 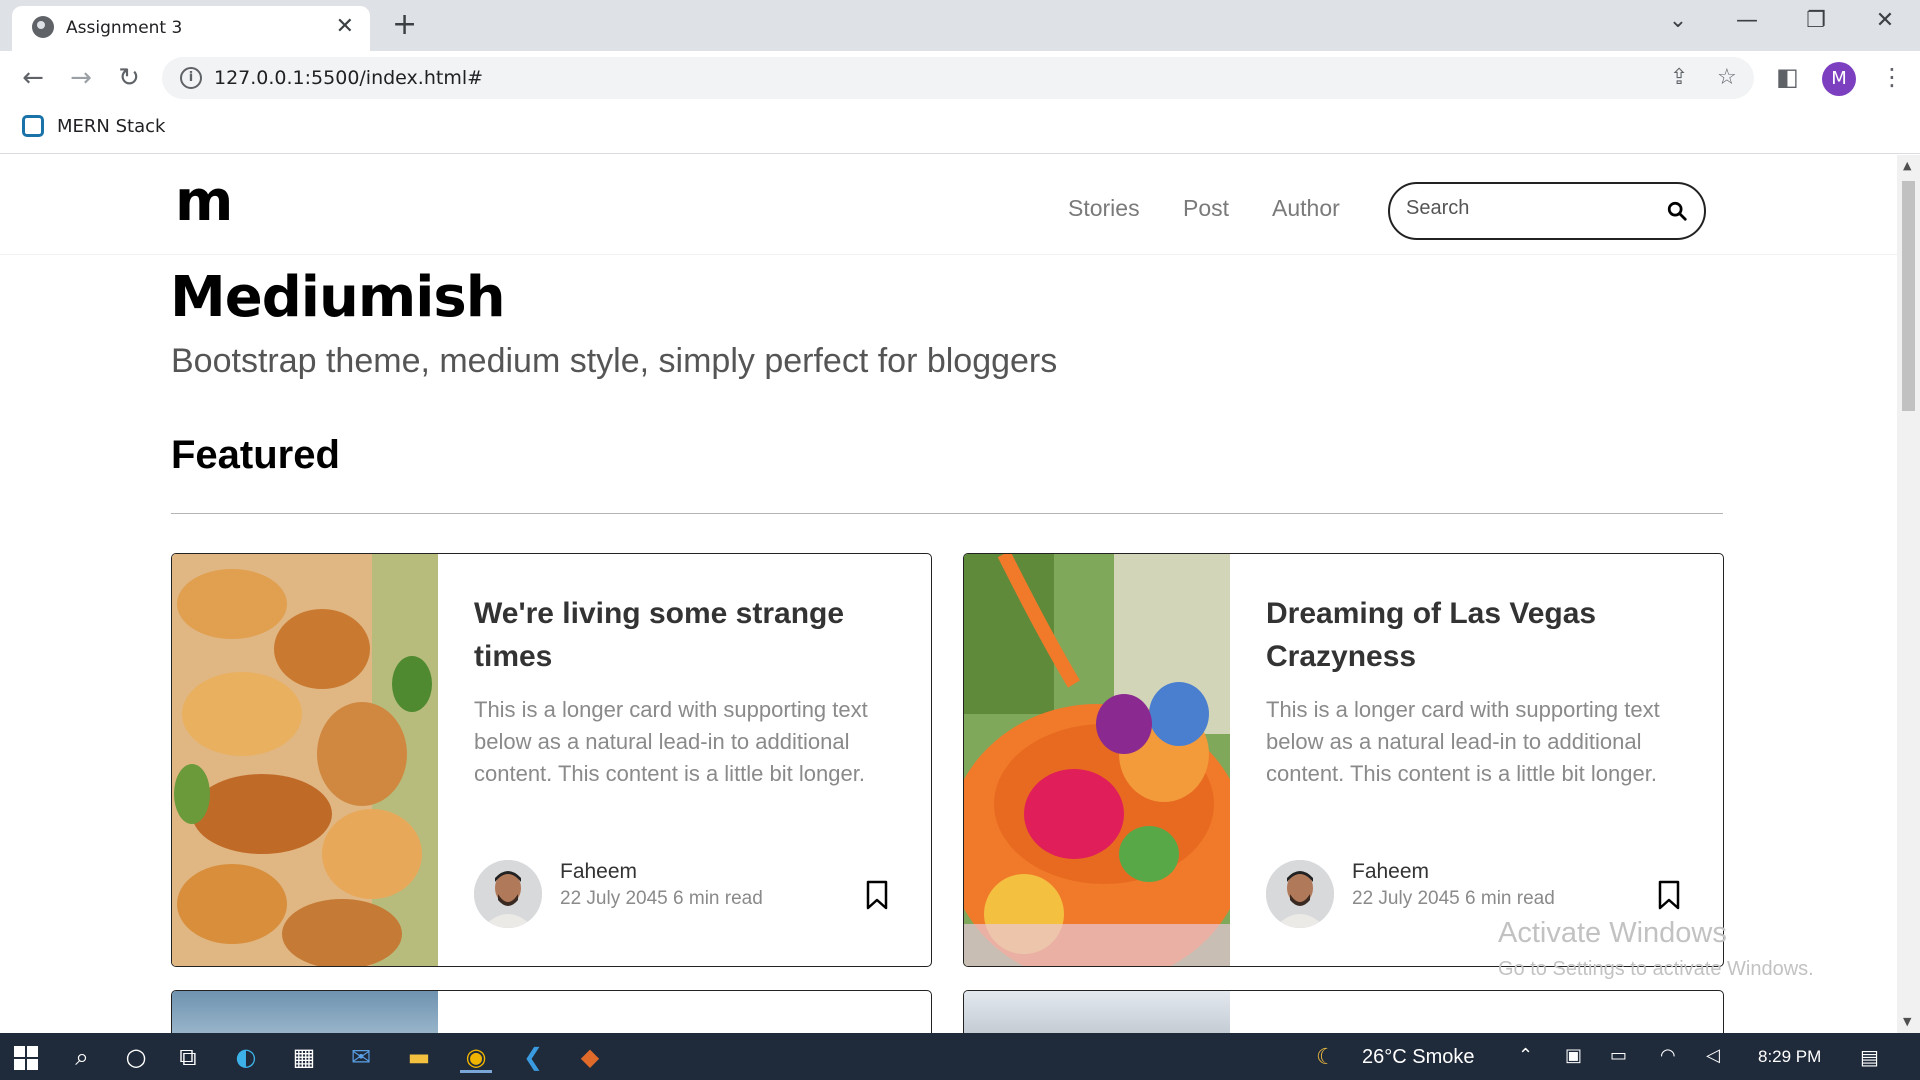 What do you see at coordinates (1573, 1055) in the screenshot?
I see `meet-now-icon: ▣` at bounding box center [1573, 1055].